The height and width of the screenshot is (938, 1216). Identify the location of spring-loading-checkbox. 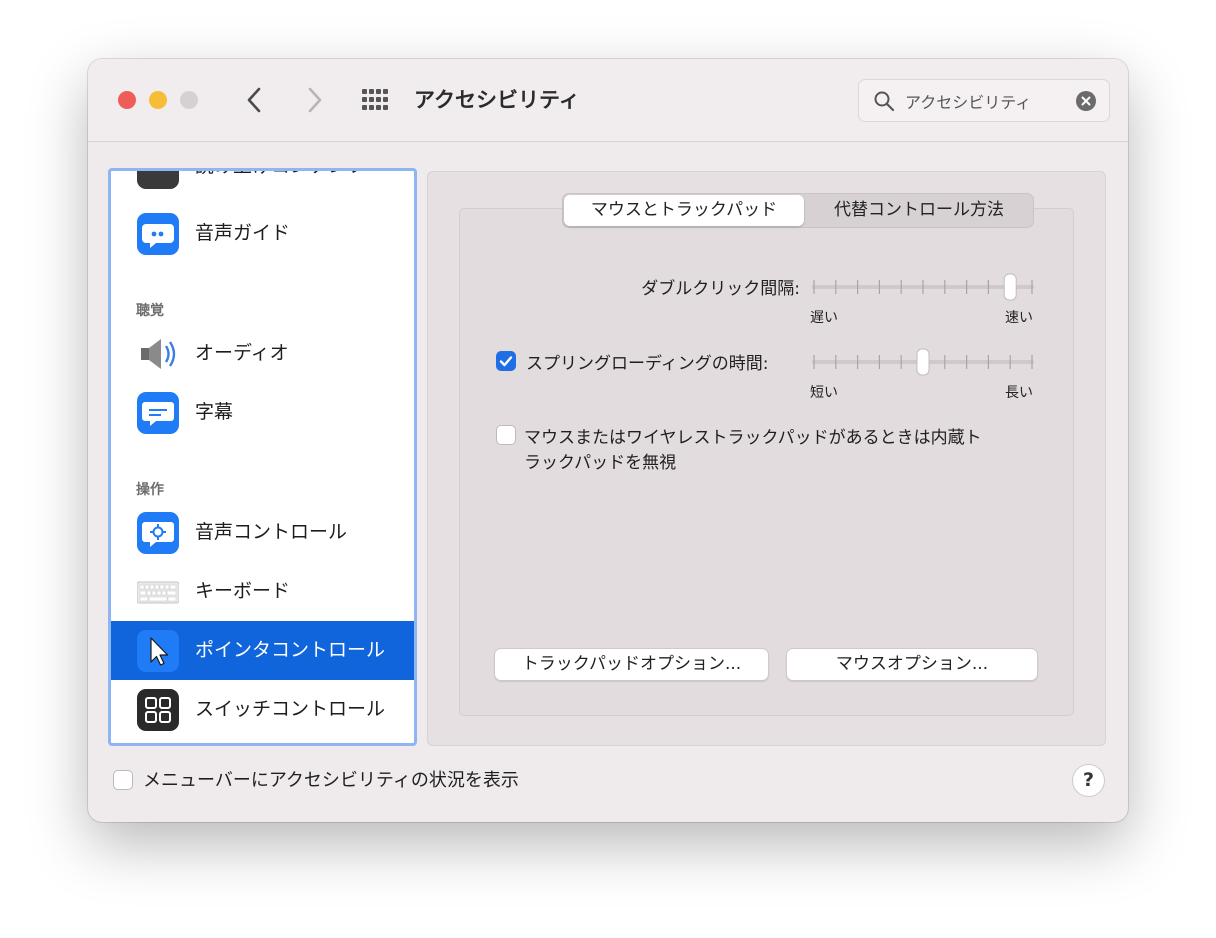
(506, 361).